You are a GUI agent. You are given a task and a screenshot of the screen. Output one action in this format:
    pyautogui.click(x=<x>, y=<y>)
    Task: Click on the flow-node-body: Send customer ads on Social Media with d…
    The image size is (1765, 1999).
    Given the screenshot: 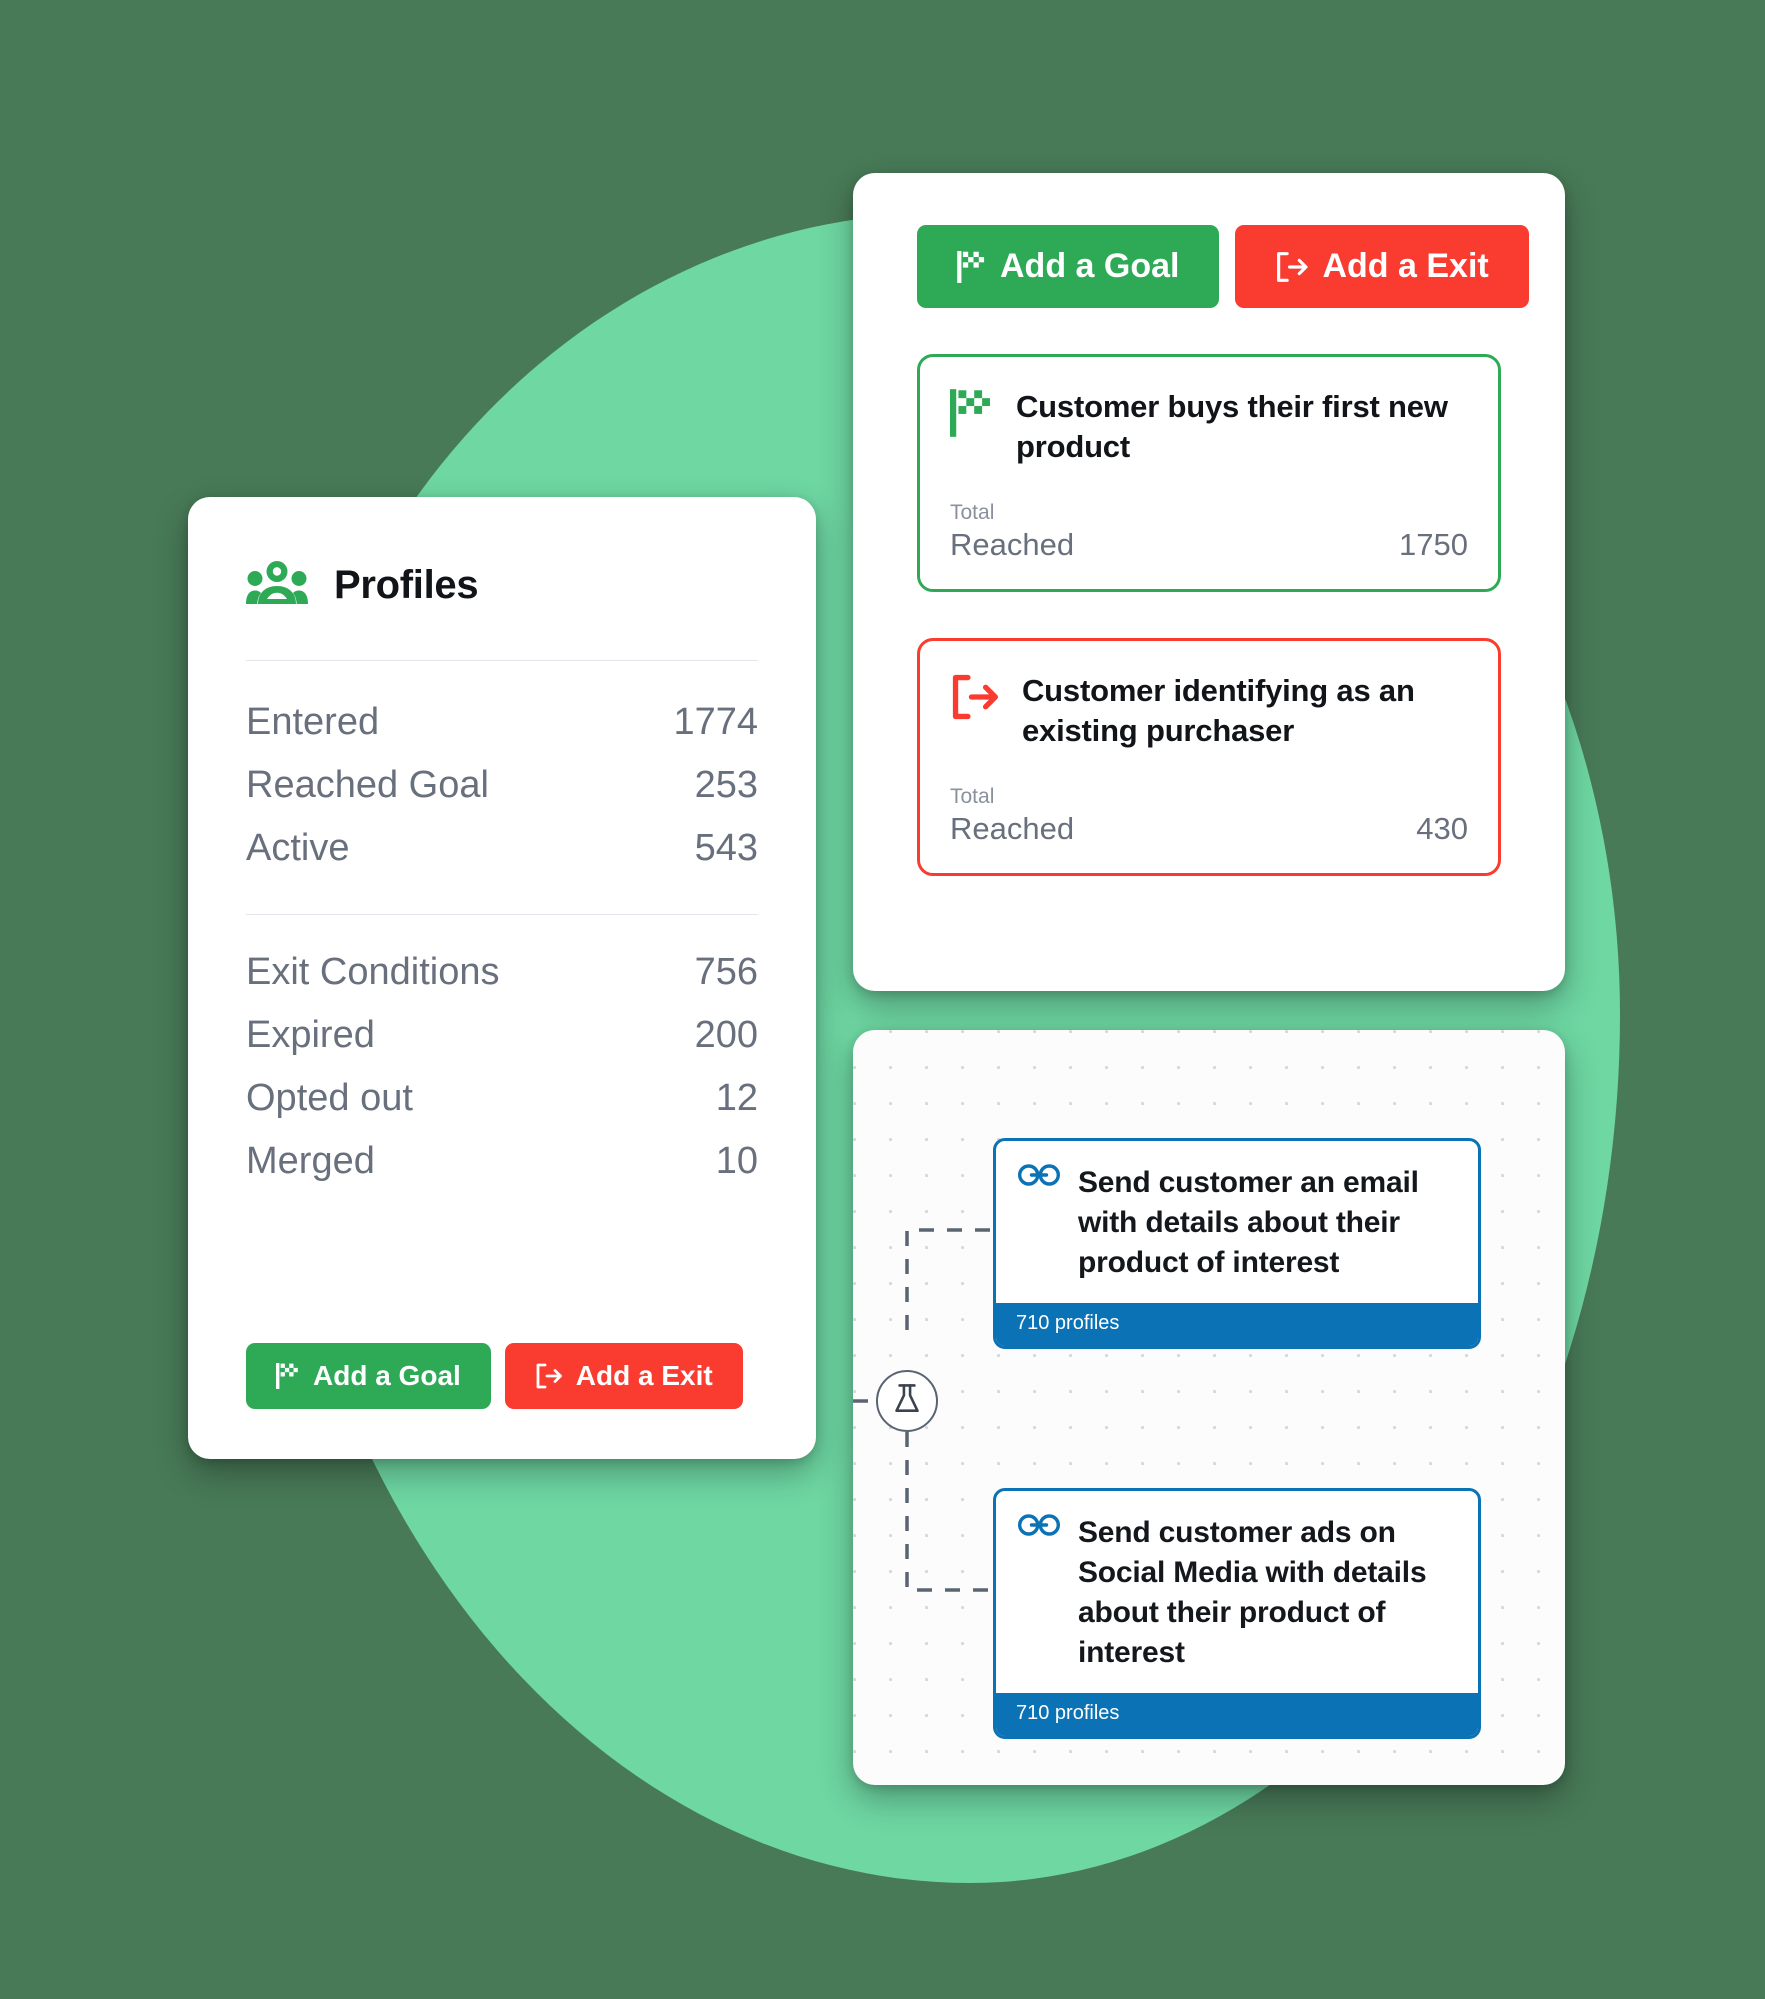 What is the action you would take?
    pyautogui.click(x=1237, y=1592)
    